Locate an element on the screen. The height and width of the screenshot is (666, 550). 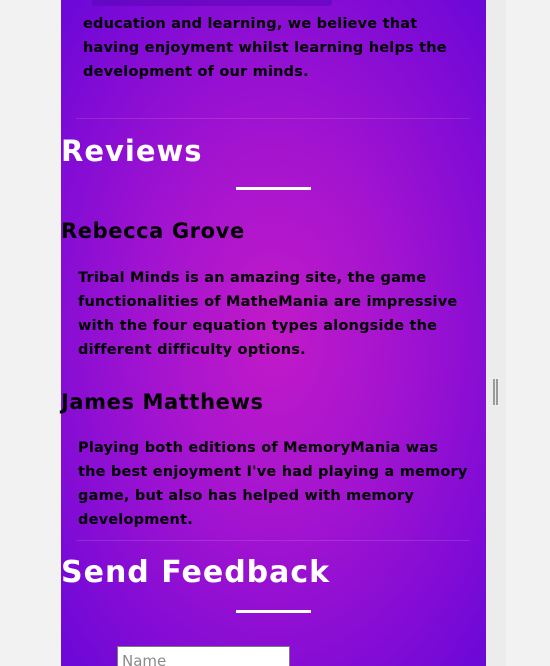
side-rail is located at coordinates (496, 333).